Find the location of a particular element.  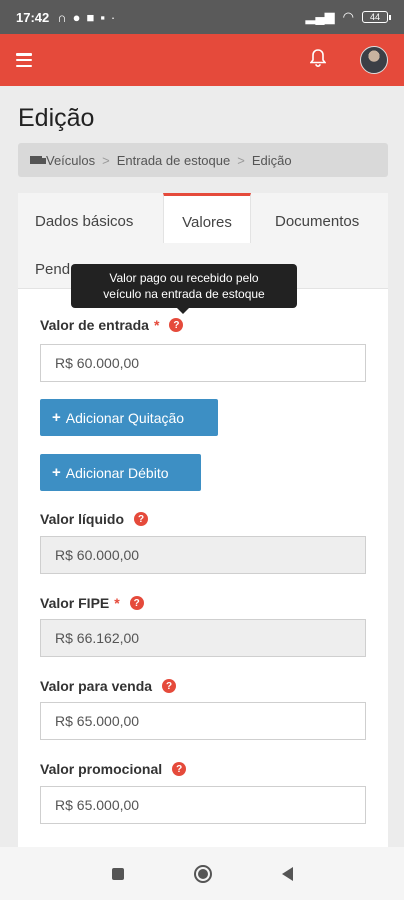

breadcrumb-item-entrada: Entrada de estoque is located at coordinates (173, 160).